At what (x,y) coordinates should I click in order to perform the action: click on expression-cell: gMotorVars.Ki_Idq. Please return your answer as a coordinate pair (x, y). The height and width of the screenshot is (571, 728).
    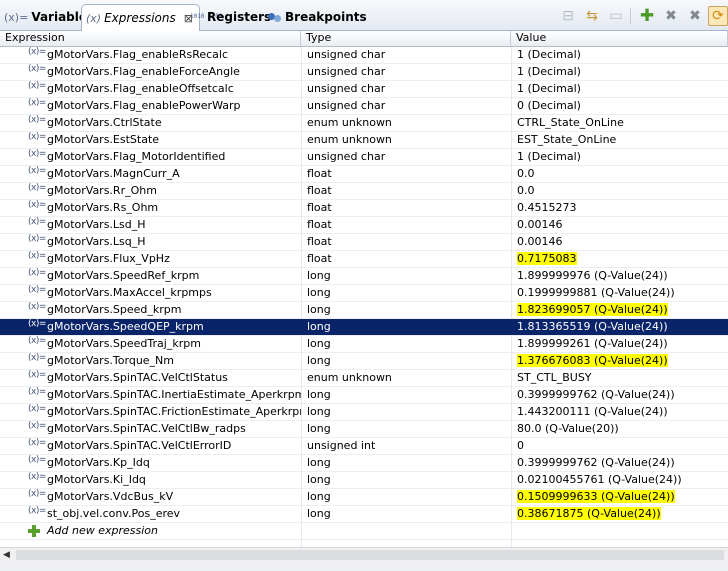
    Looking at the image, I should click on (150, 480).